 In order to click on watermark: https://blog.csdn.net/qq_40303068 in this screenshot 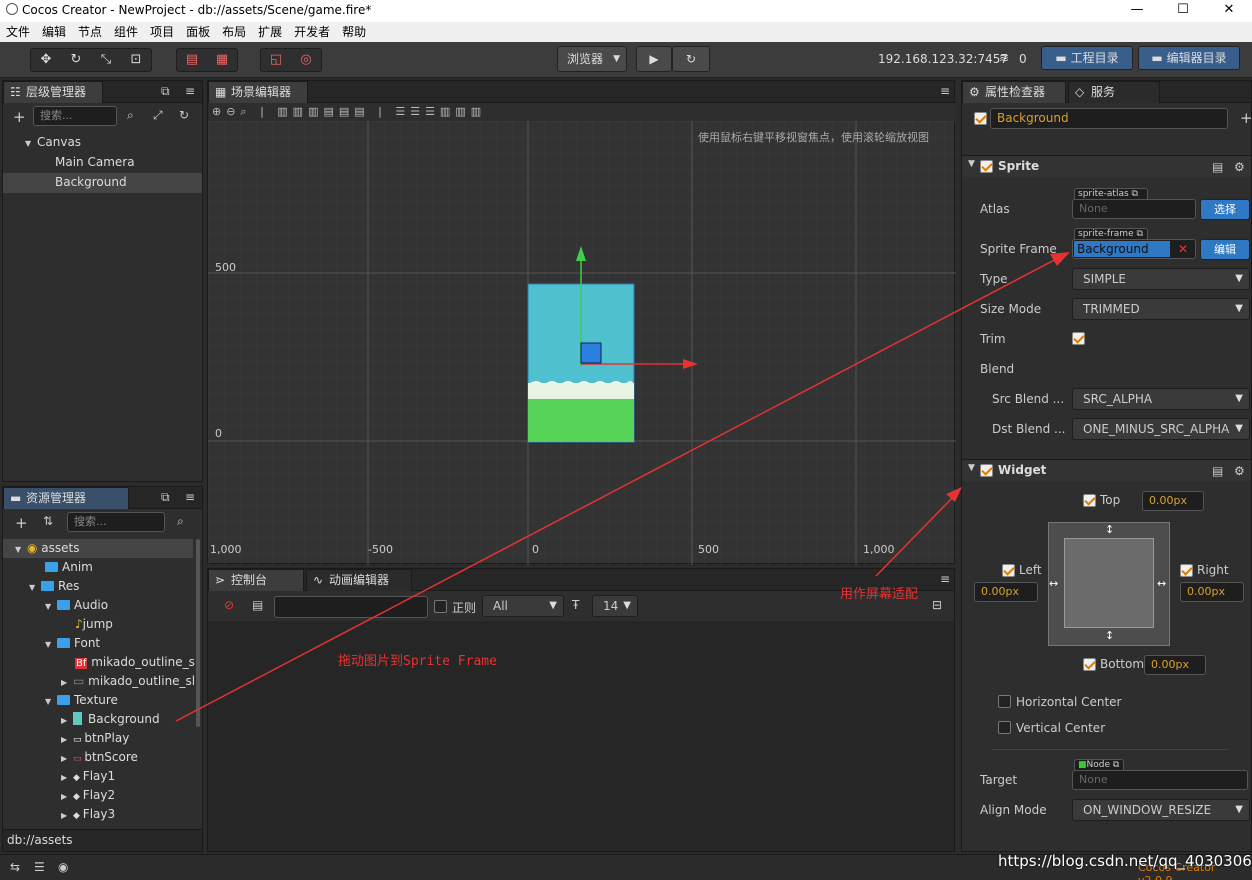, I will do `click(1125, 861)`.